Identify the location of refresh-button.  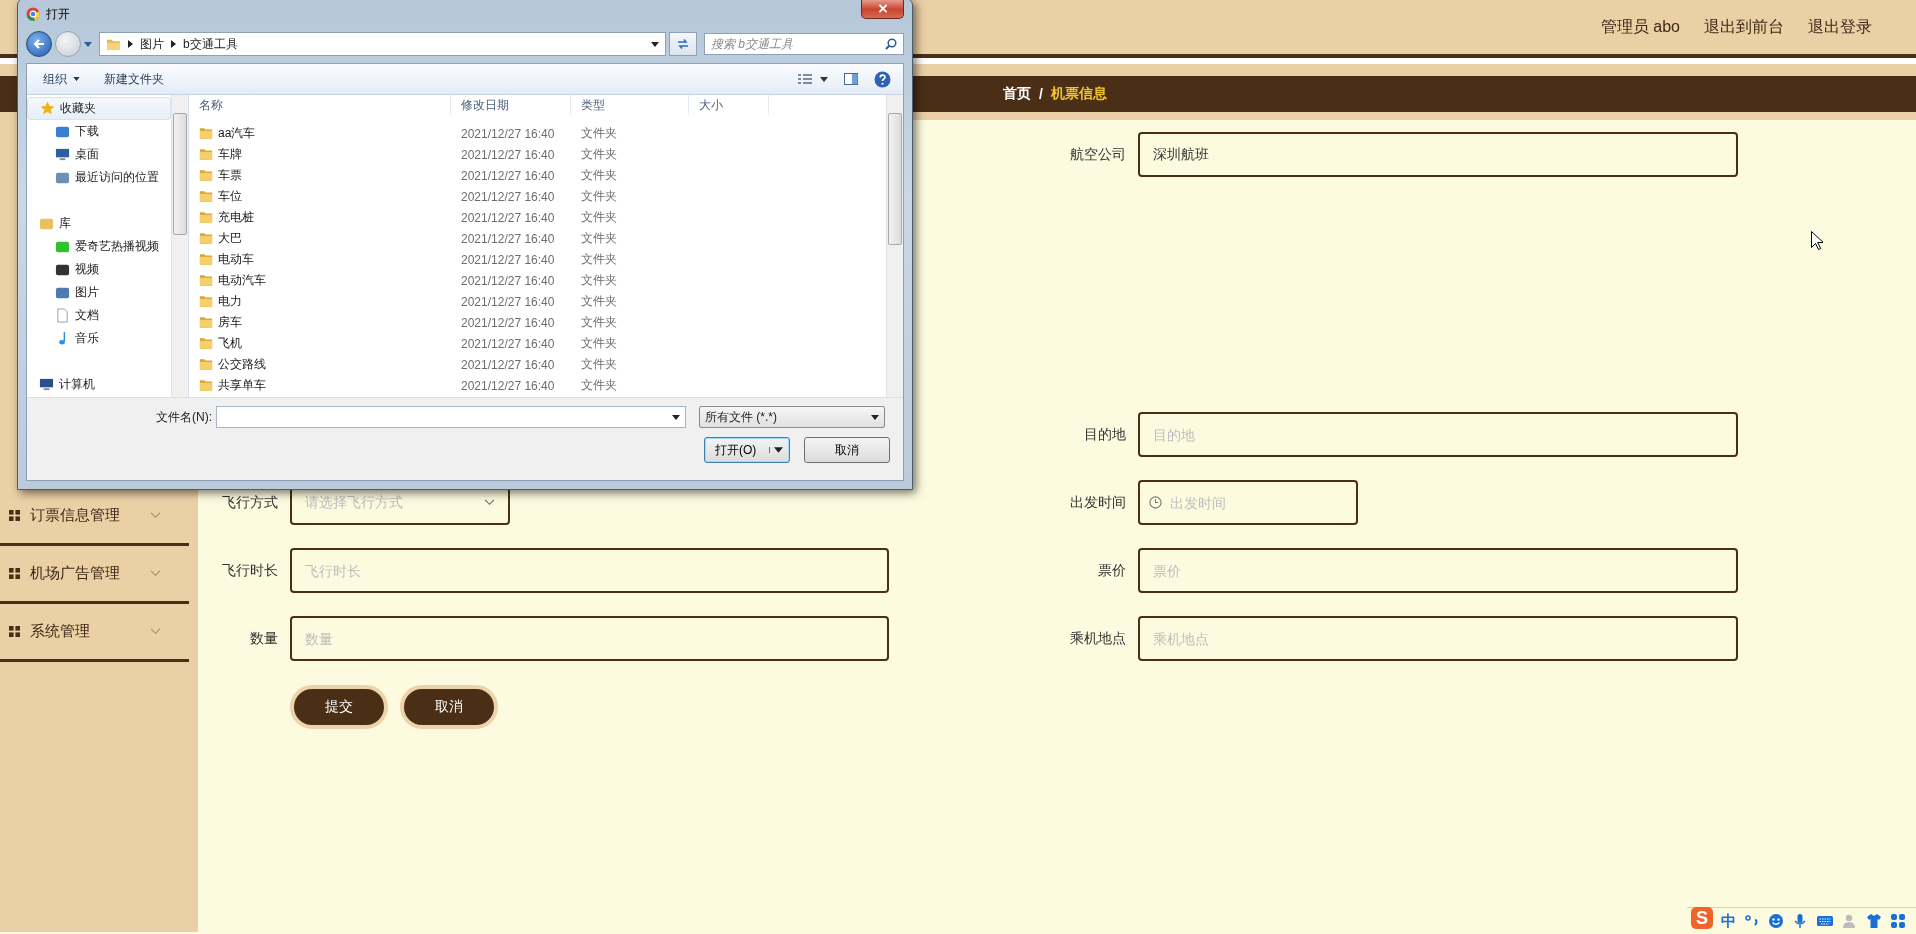
(683, 44).